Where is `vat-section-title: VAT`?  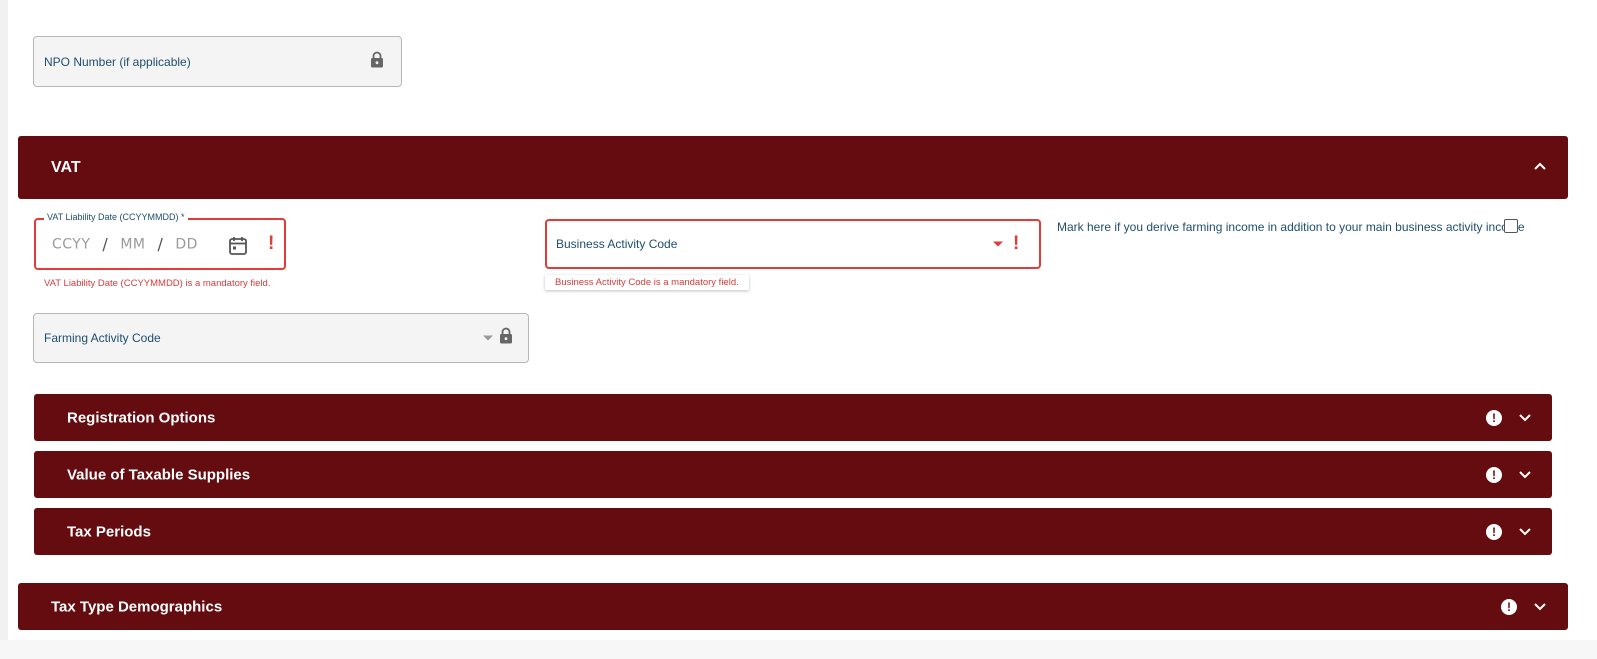
vat-section-title: VAT is located at coordinates (66, 167).